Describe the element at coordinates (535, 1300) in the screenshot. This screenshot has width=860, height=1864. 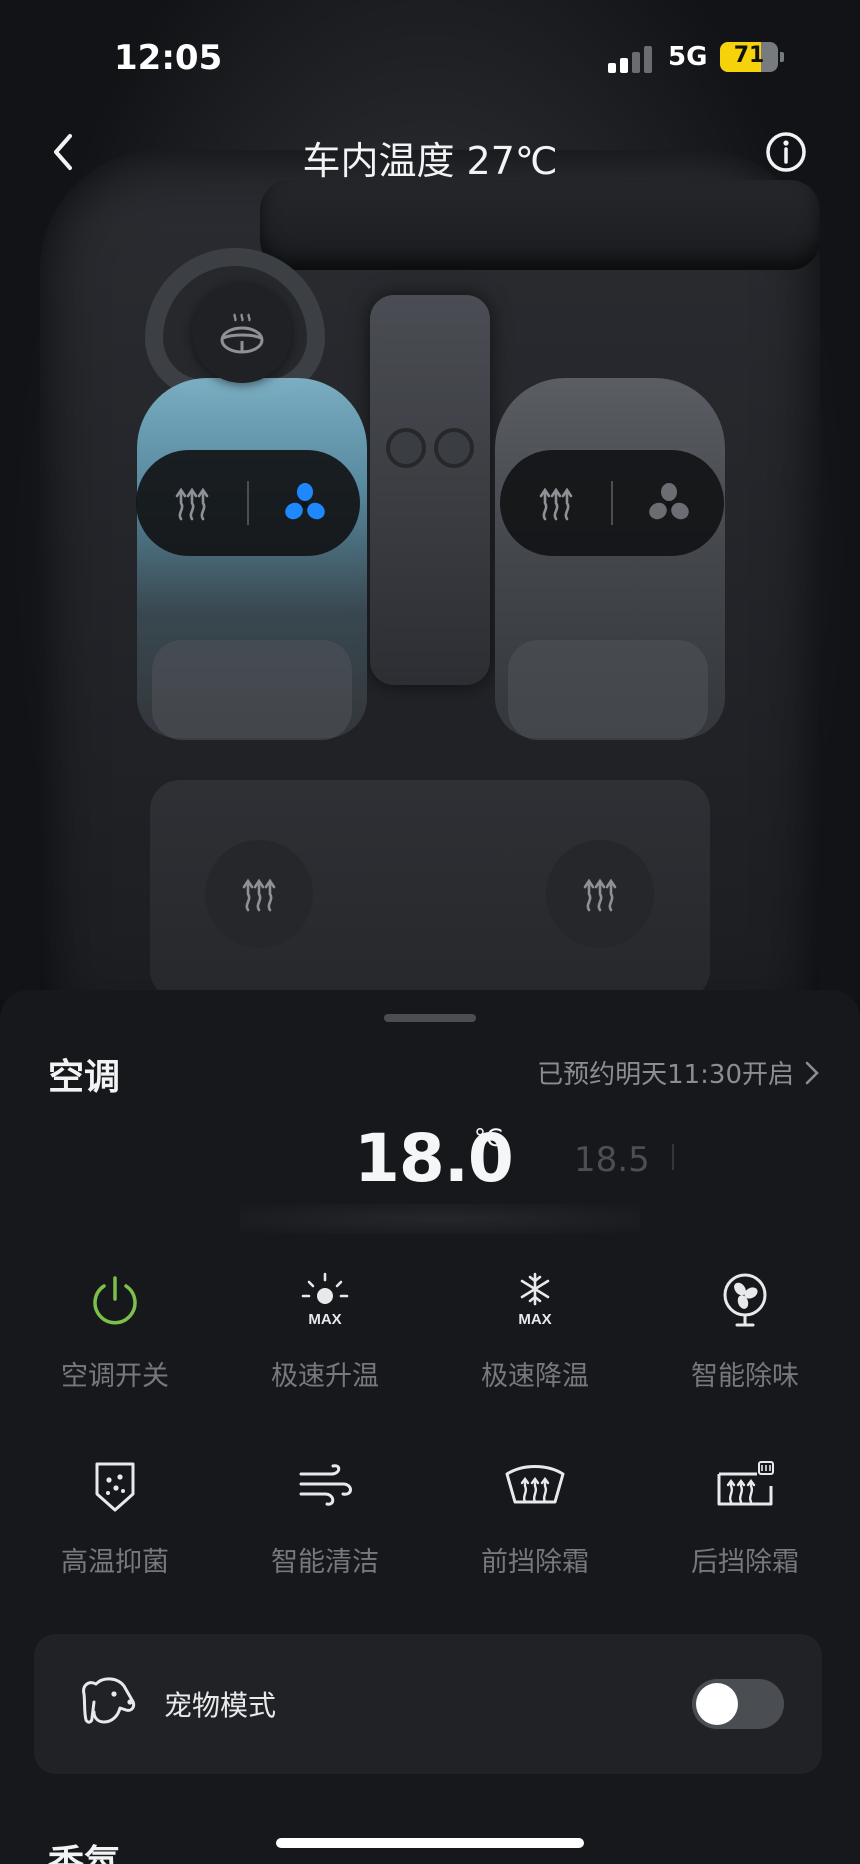
I see `snowflake-max-icon: MAX` at that location.